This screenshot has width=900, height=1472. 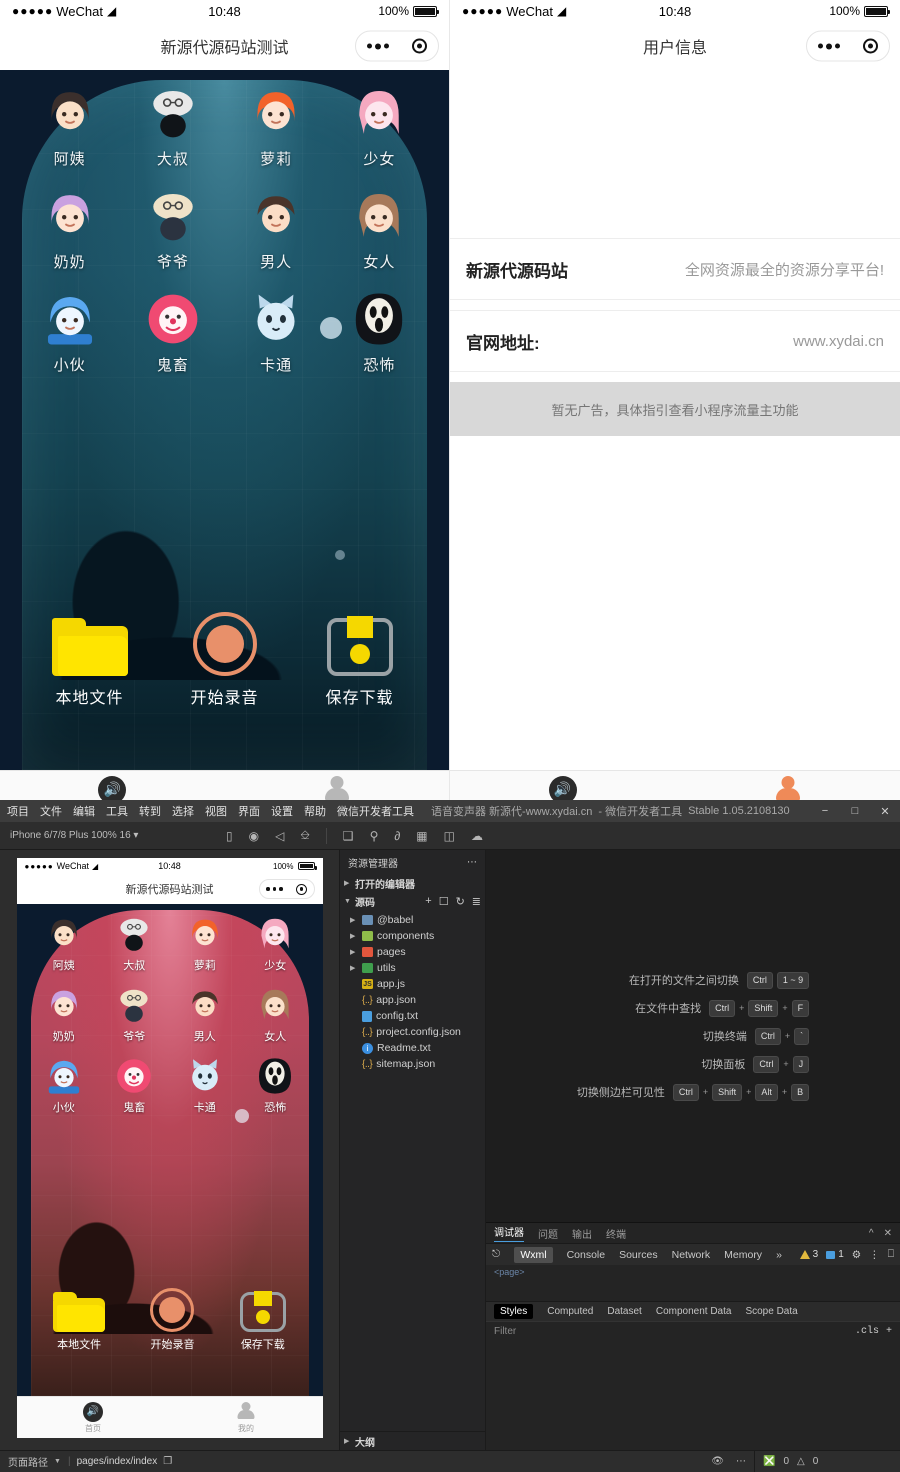 What do you see at coordinates (691, 1255) in the screenshot?
I see `devtools-tab-network: Network` at bounding box center [691, 1255].